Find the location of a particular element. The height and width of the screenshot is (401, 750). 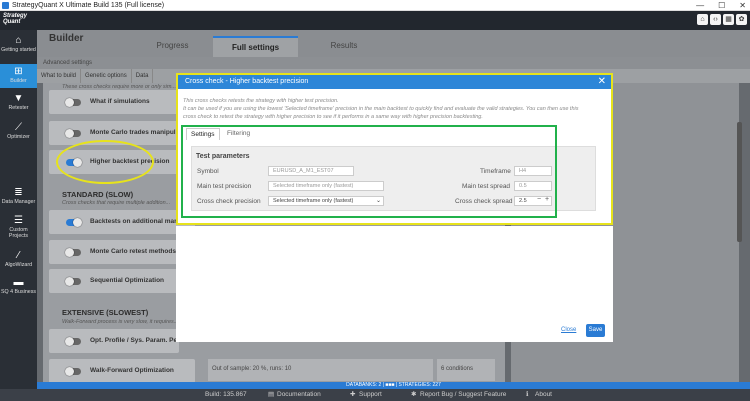

advanced-settings-label: Advanced settings is located at coordinates (393, 63).